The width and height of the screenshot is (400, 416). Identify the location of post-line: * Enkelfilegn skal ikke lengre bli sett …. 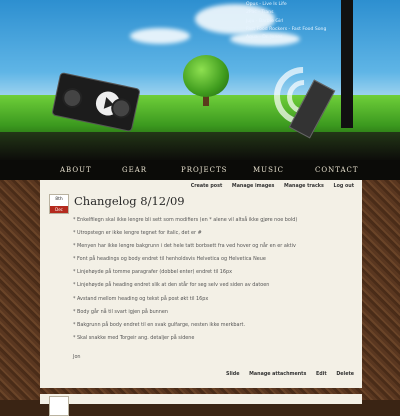
(185, 220).